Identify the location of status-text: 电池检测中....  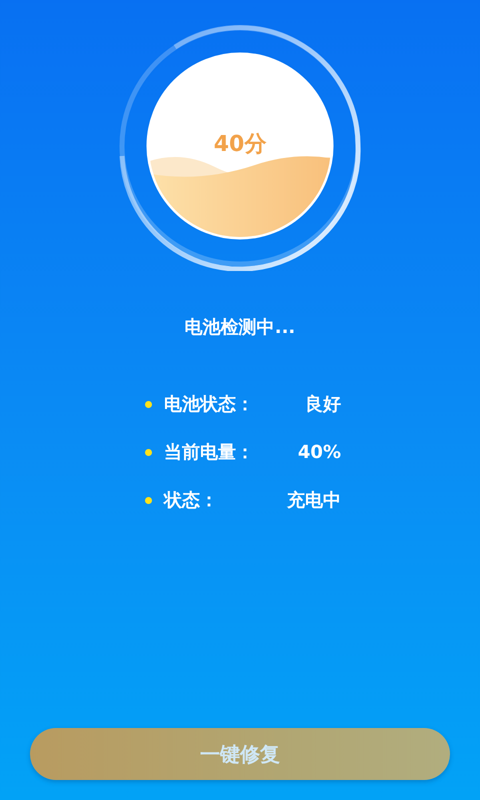
(240, 328).